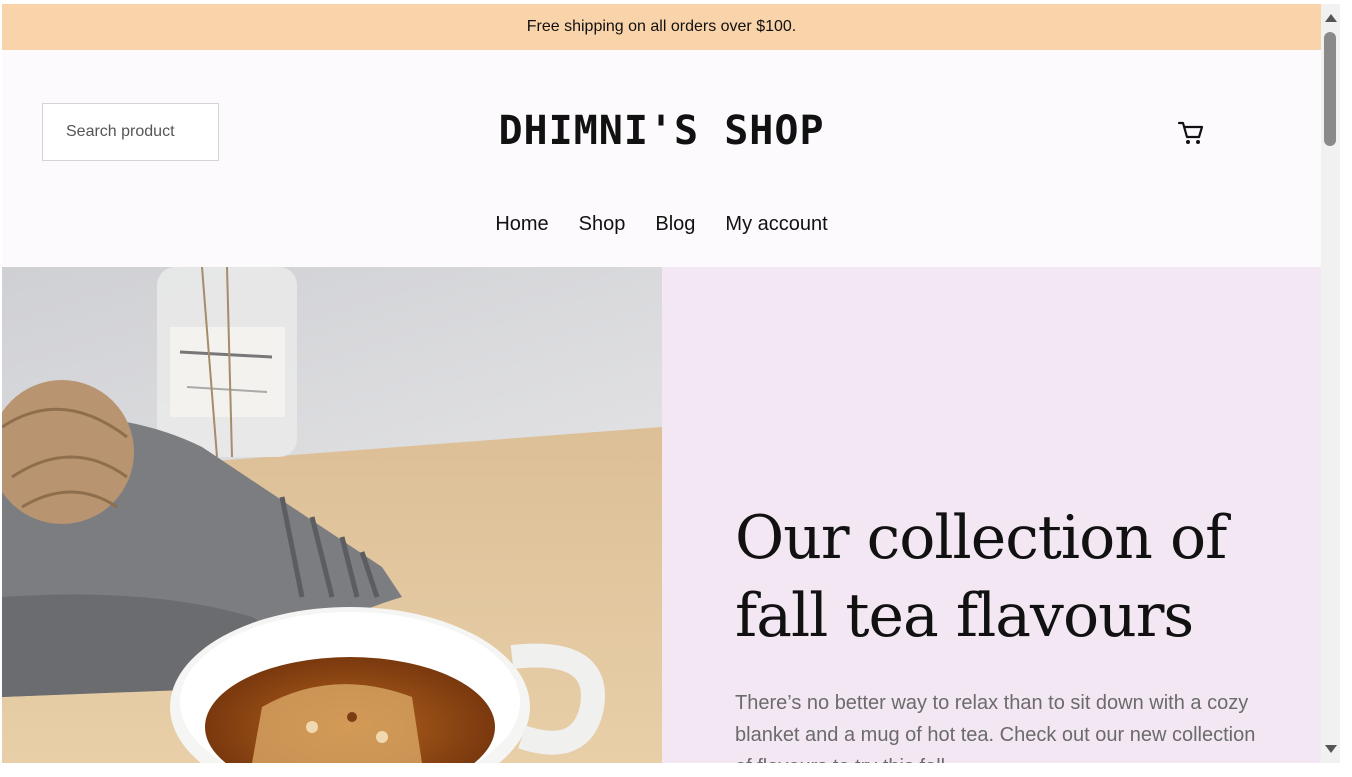 This screenshot has height=777, width=1352. I want to click on hero-heading: Our collection of fall tea flavours, so click(981, 577).